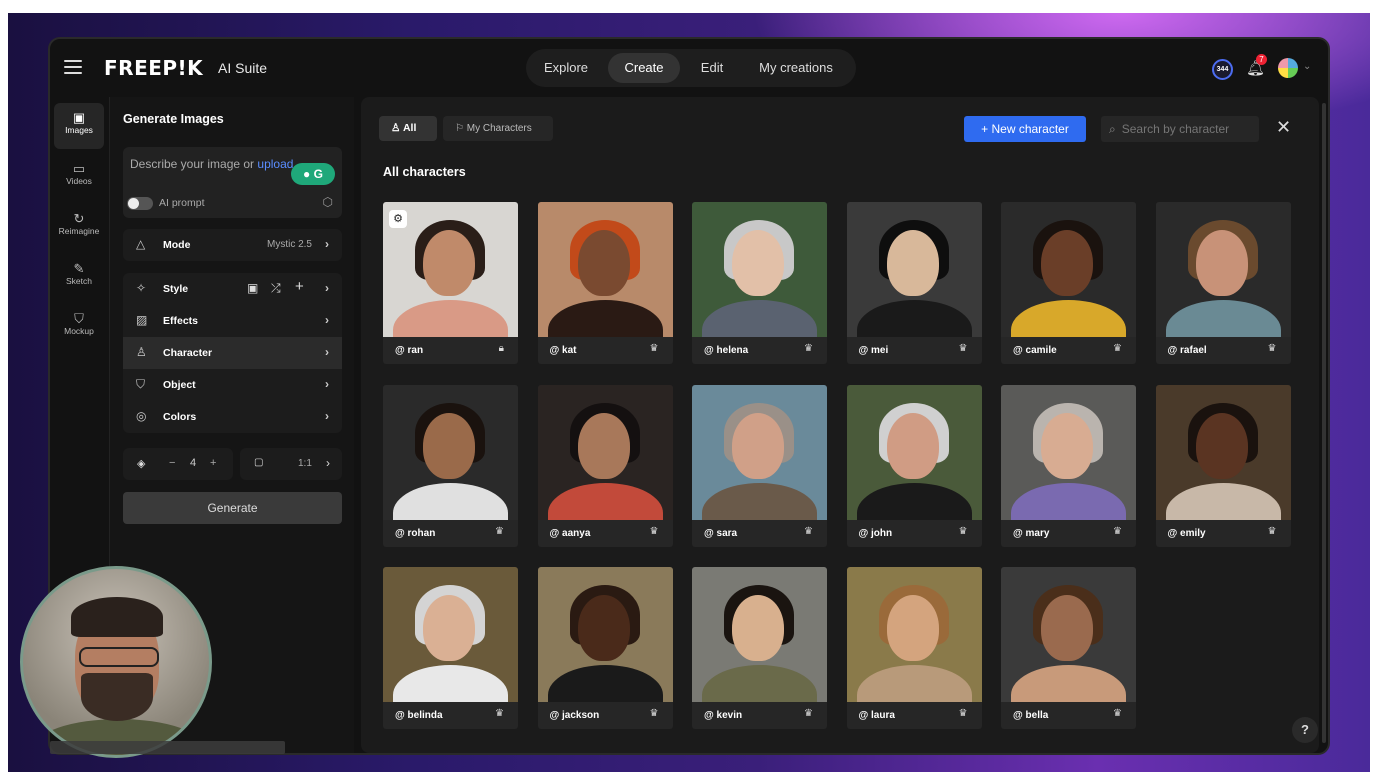  I want to click on character-card: @ belinda ♛, so click(450, 648).